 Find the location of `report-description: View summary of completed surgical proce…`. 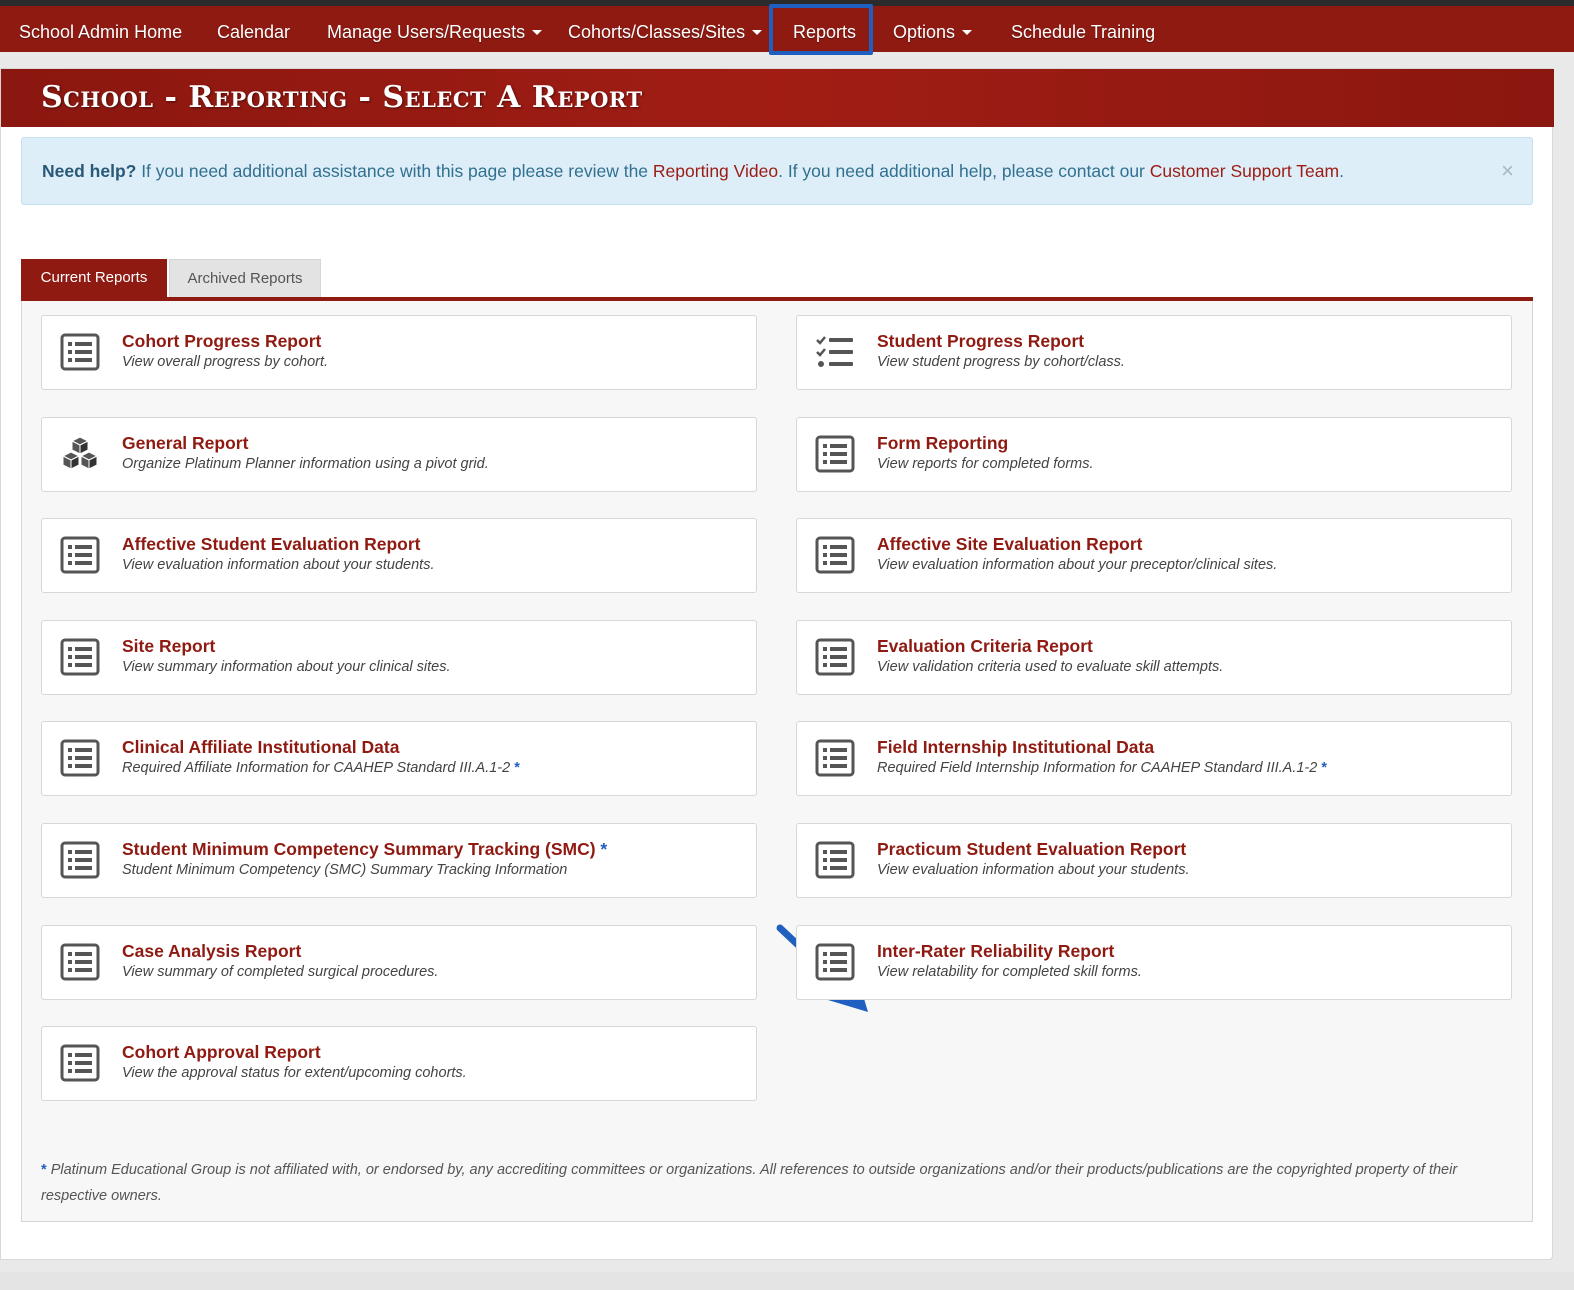

report-description: View summary of completed surgical proce… is located at coordinates (280, 971).